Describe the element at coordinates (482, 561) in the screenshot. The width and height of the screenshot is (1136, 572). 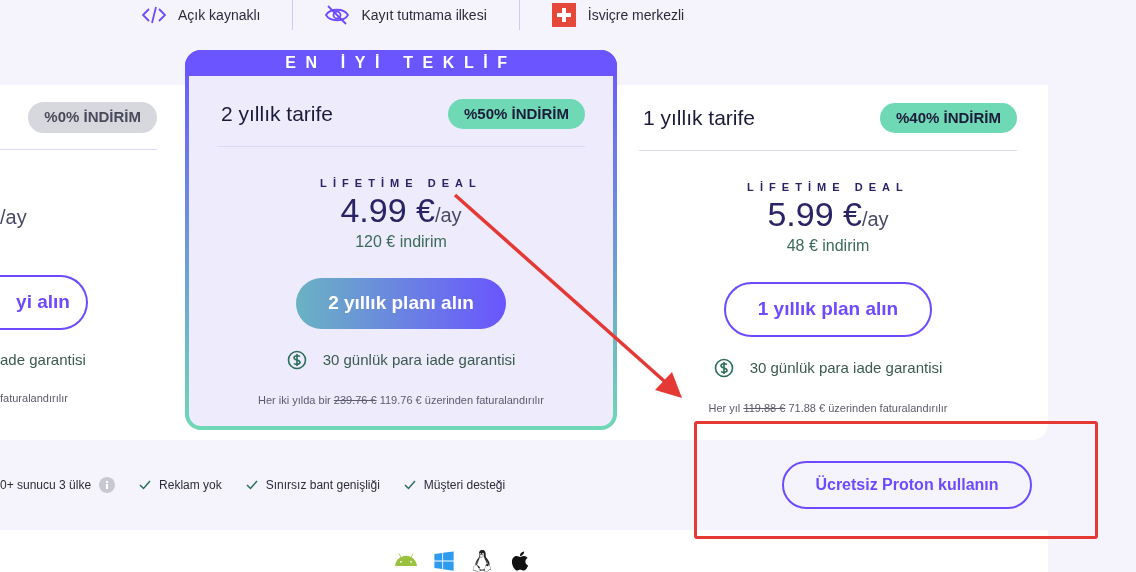
I see `penguin-icon` at that location.